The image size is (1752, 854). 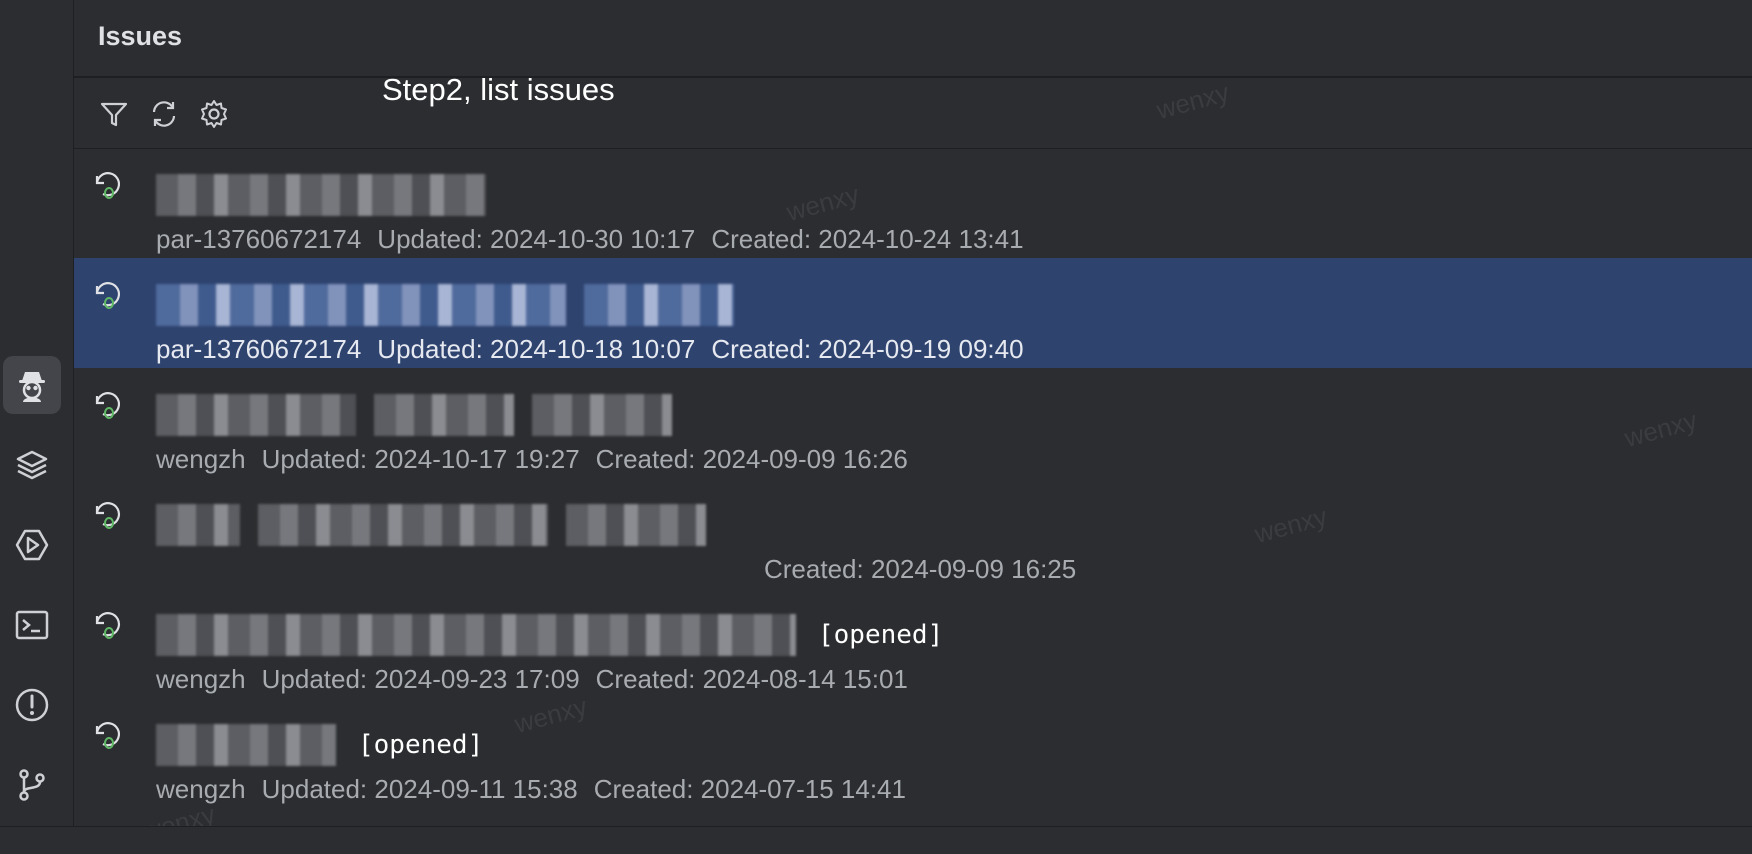 What do you see at coordinates (876, 840) in the screenshot?
I see `status-bar` at bounding box center [876, 840].